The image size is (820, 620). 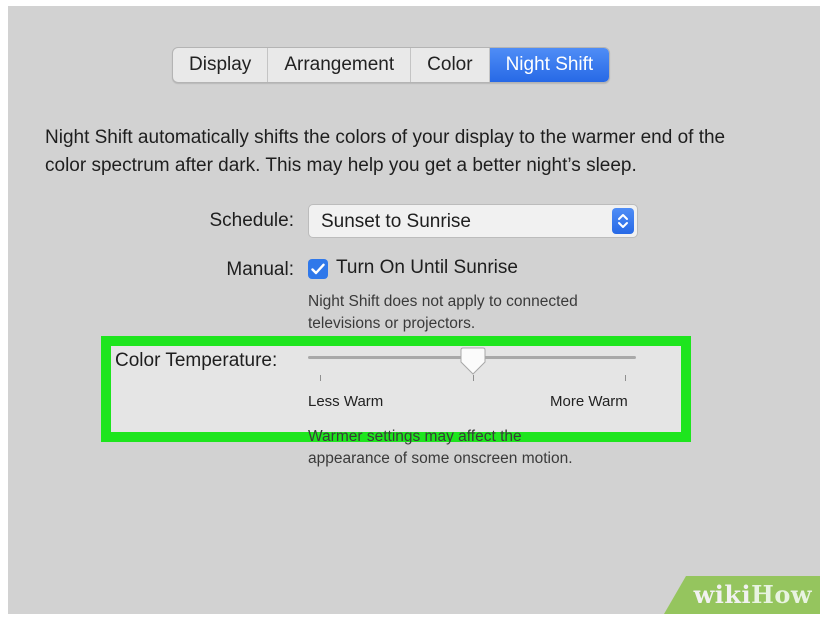 I want to click on turn-on-until-sunrise-checkbox, so click(x=318, y=269).